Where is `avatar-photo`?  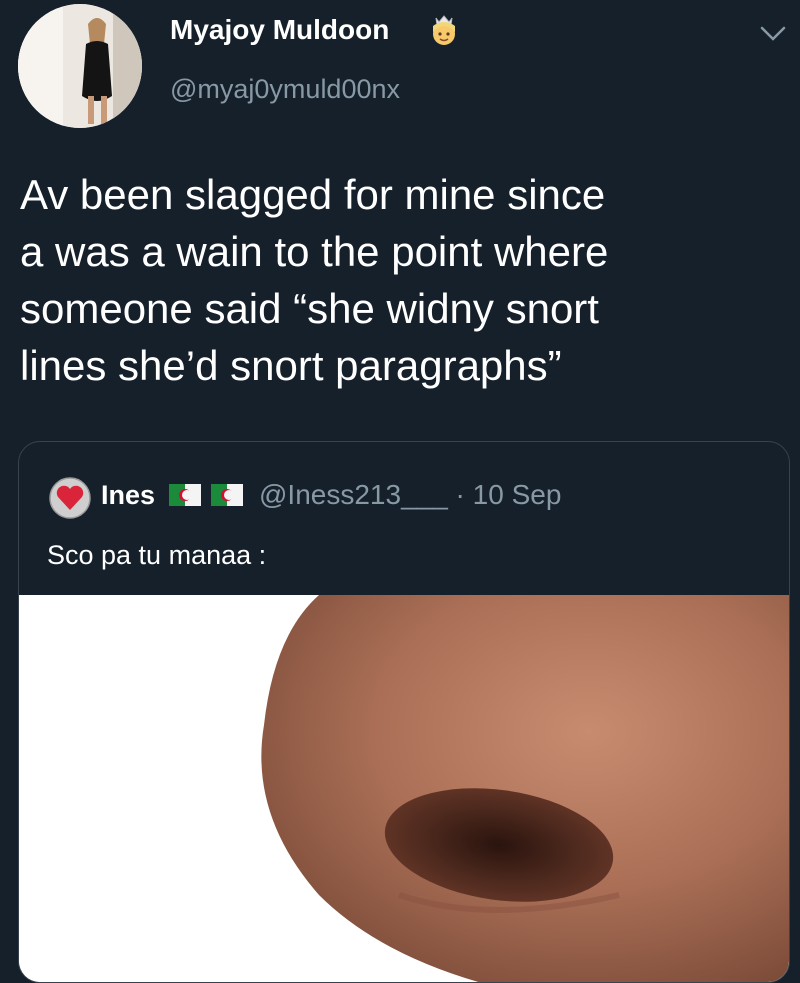
avatar-photo is located at coordinates (80, 66).